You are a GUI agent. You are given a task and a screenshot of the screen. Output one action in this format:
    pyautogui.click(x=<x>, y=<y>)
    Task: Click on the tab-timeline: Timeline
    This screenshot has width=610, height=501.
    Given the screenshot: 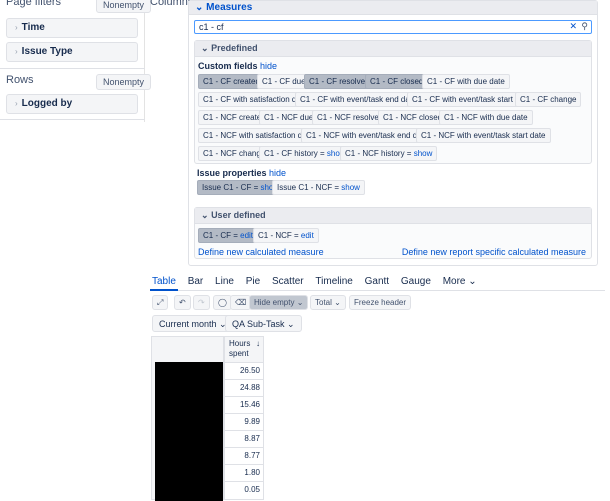 What is the action you would take?
    pyautogui.click(x=333, y=281)
    